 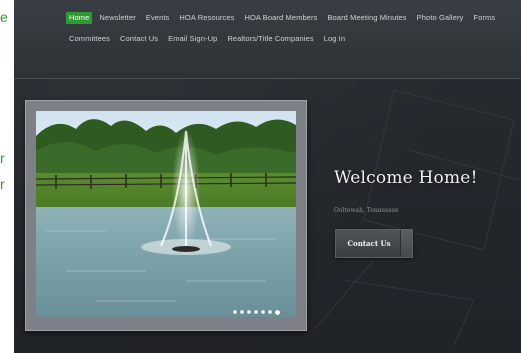 What do you see at coordinates (406, 178) in the screenshot?
I see `hero-title: Welcome Home!` at bounding box center [406, 178].